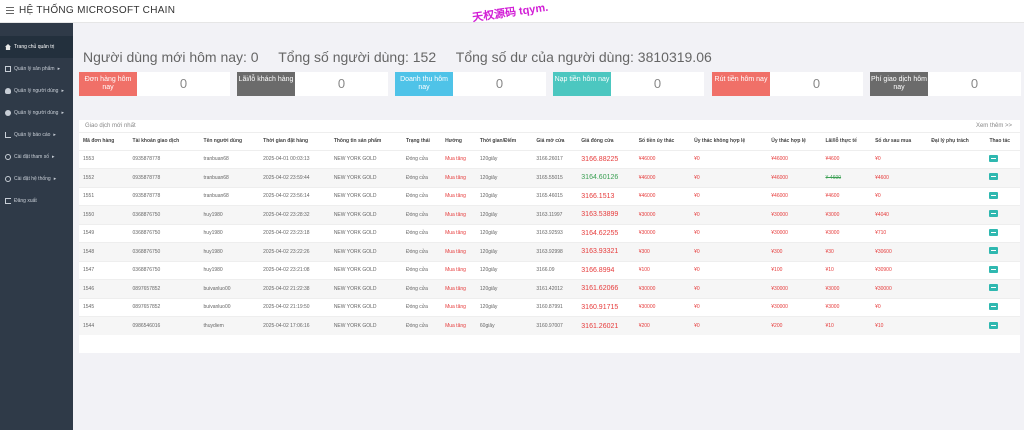 The width and height of the screenshot is (1024, 430). Describe the element at coordinates (720, 141) in the screenshot. I see `column-header: Ủy thác không hợp lệ` at that location.